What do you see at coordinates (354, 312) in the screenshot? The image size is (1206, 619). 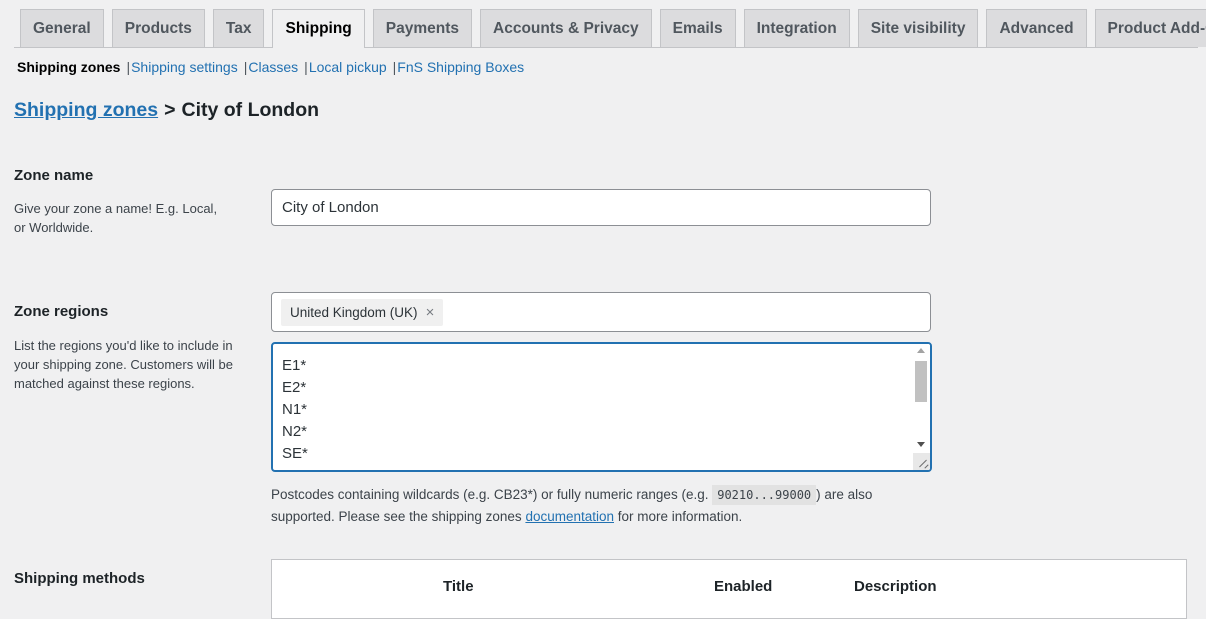 I see `region-chip-label: United Kingdom (UK)` at bounding box center [354, 312].